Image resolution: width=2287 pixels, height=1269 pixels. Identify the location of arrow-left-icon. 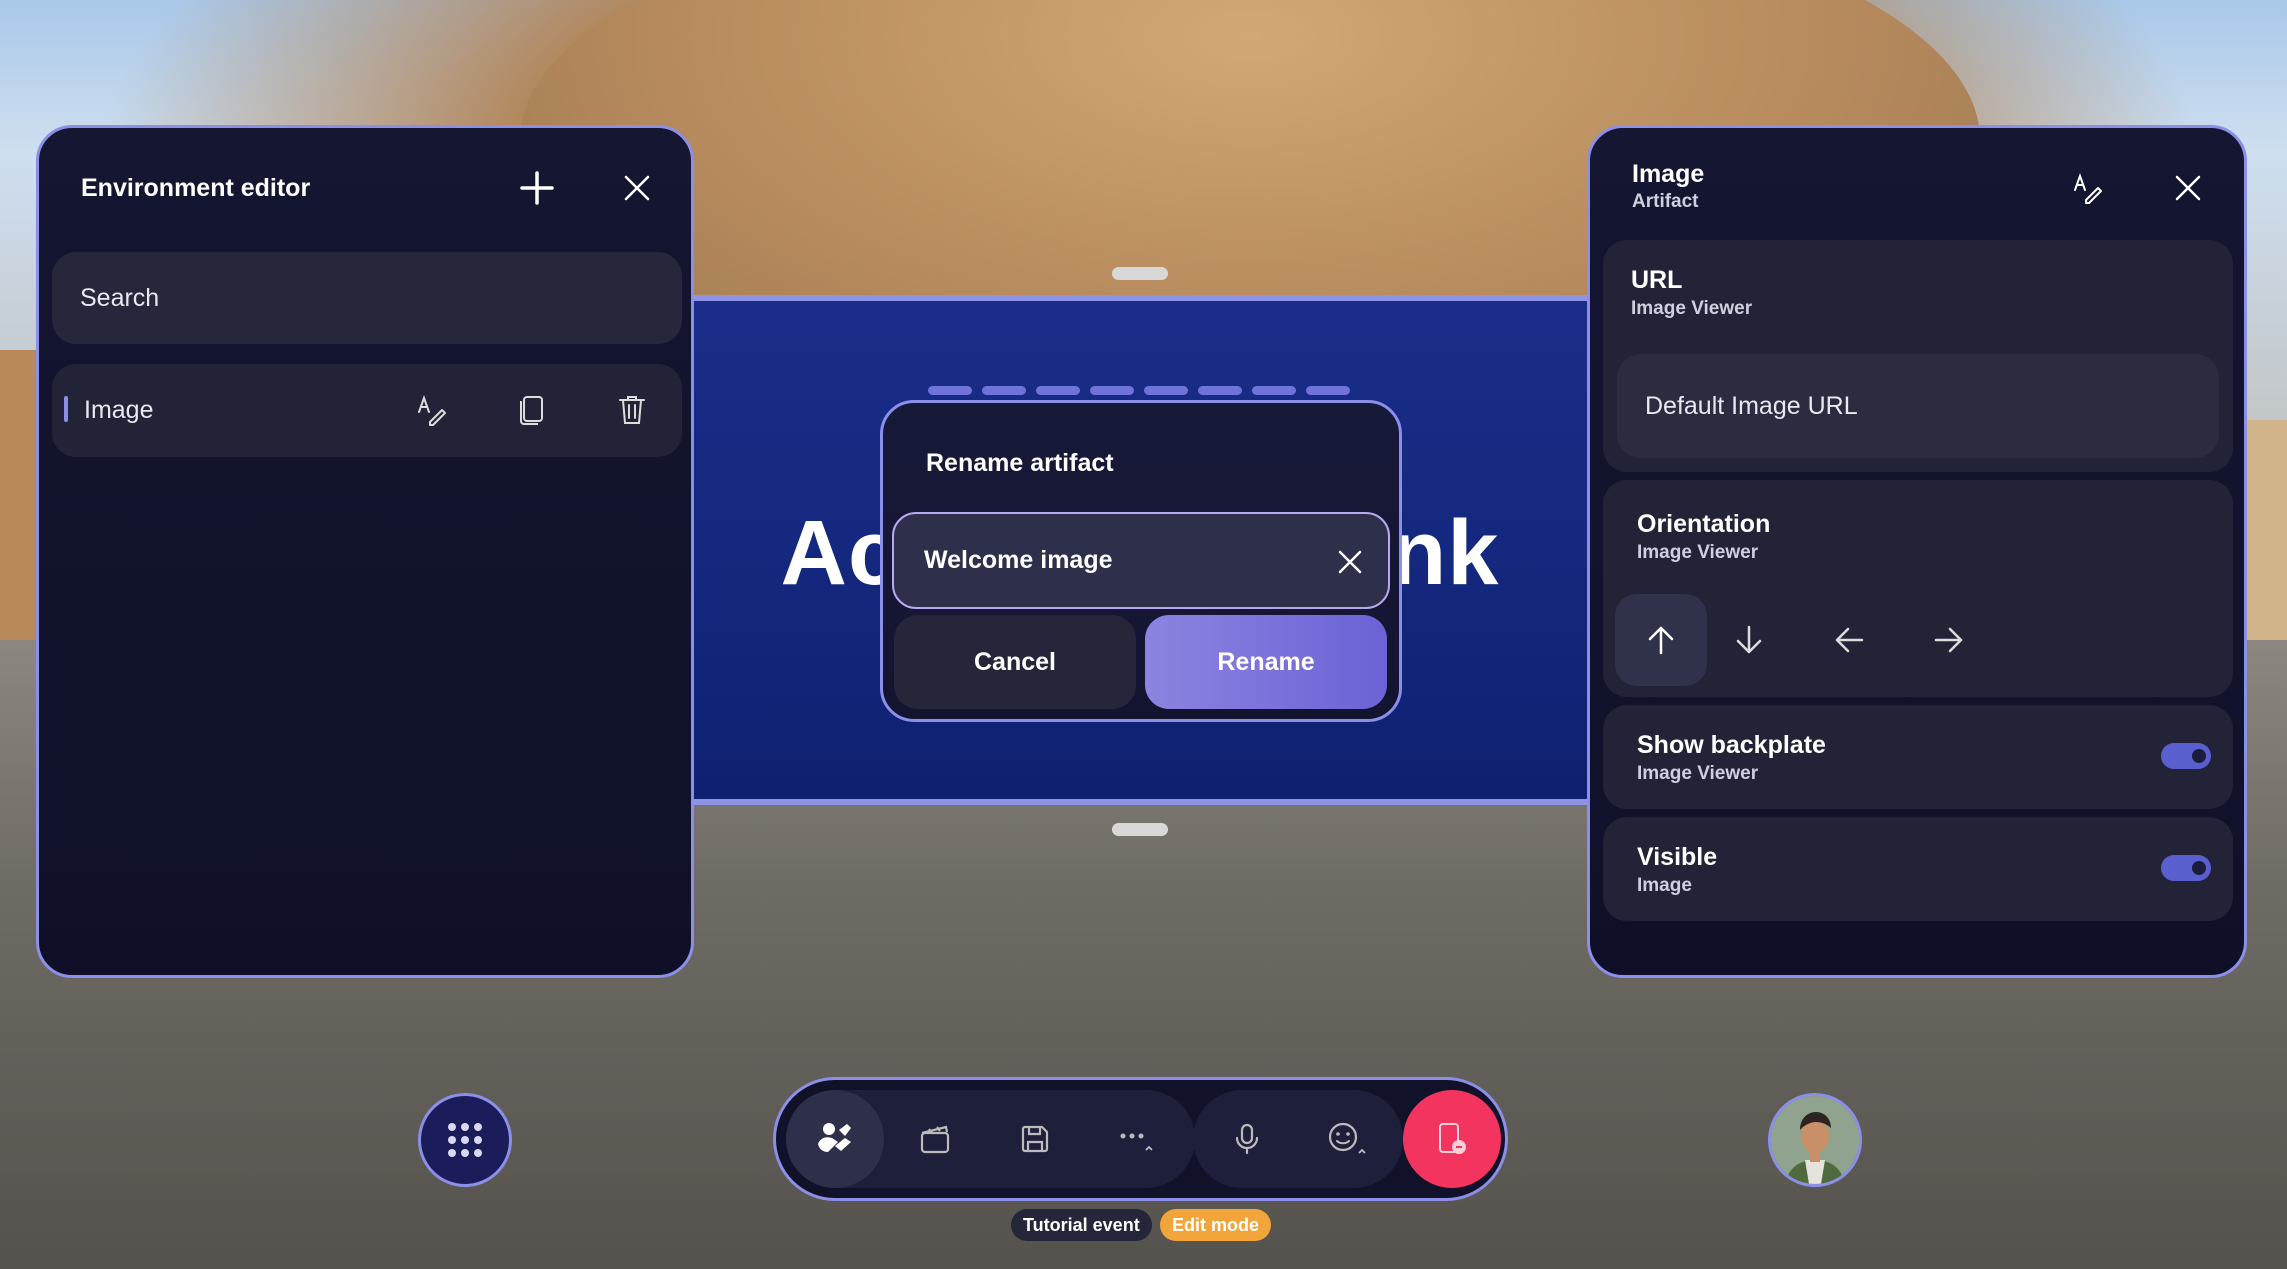
(1849, 640).